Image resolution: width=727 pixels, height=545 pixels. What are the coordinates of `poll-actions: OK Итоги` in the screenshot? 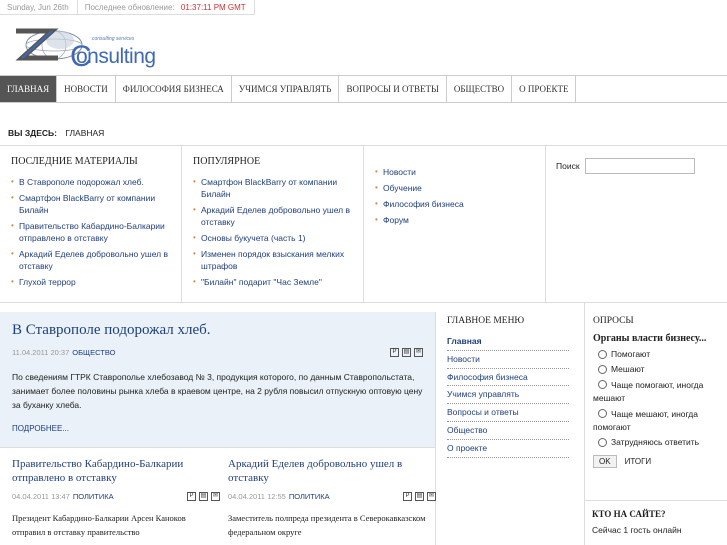 It's located at (660, 461).